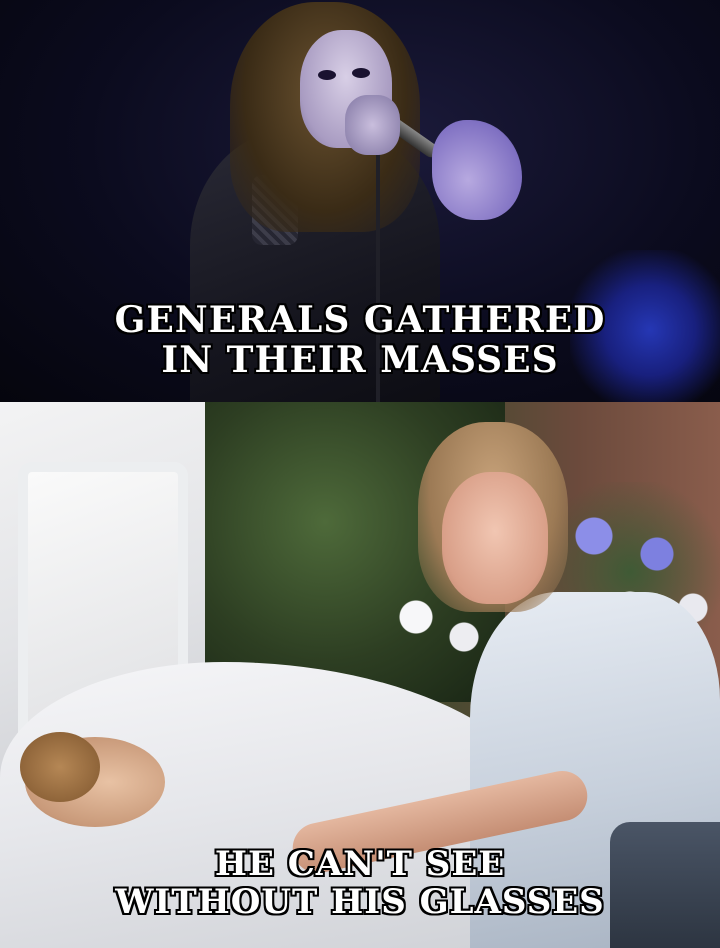  I want to click on top-caption: GENERALS GATHERED IN THEIR MASSES, so click(360, 340).